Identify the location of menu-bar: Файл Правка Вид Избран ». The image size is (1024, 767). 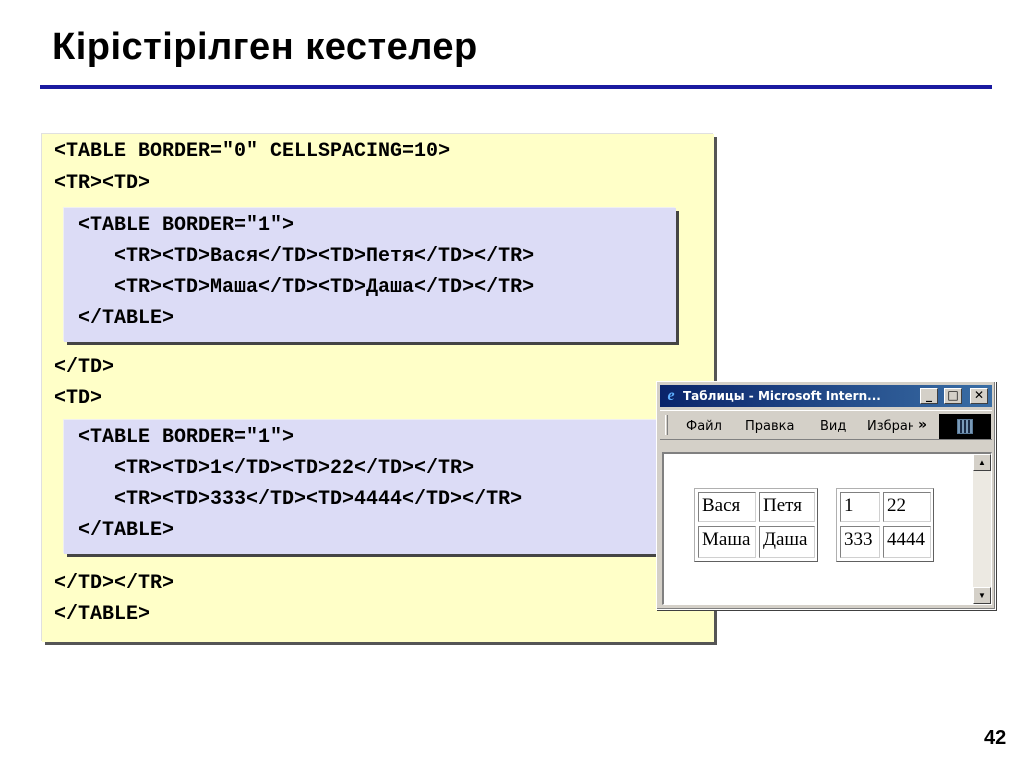
(826, 425).